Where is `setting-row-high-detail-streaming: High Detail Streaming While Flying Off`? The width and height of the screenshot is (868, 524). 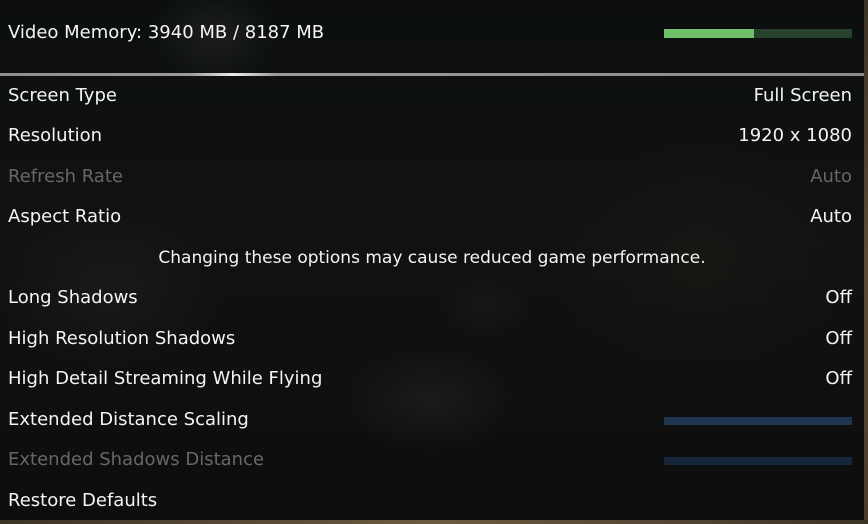
setting-row-high-detail-streaming: High Detail Streaming While Flying Off is located at coordinates (432, 379).